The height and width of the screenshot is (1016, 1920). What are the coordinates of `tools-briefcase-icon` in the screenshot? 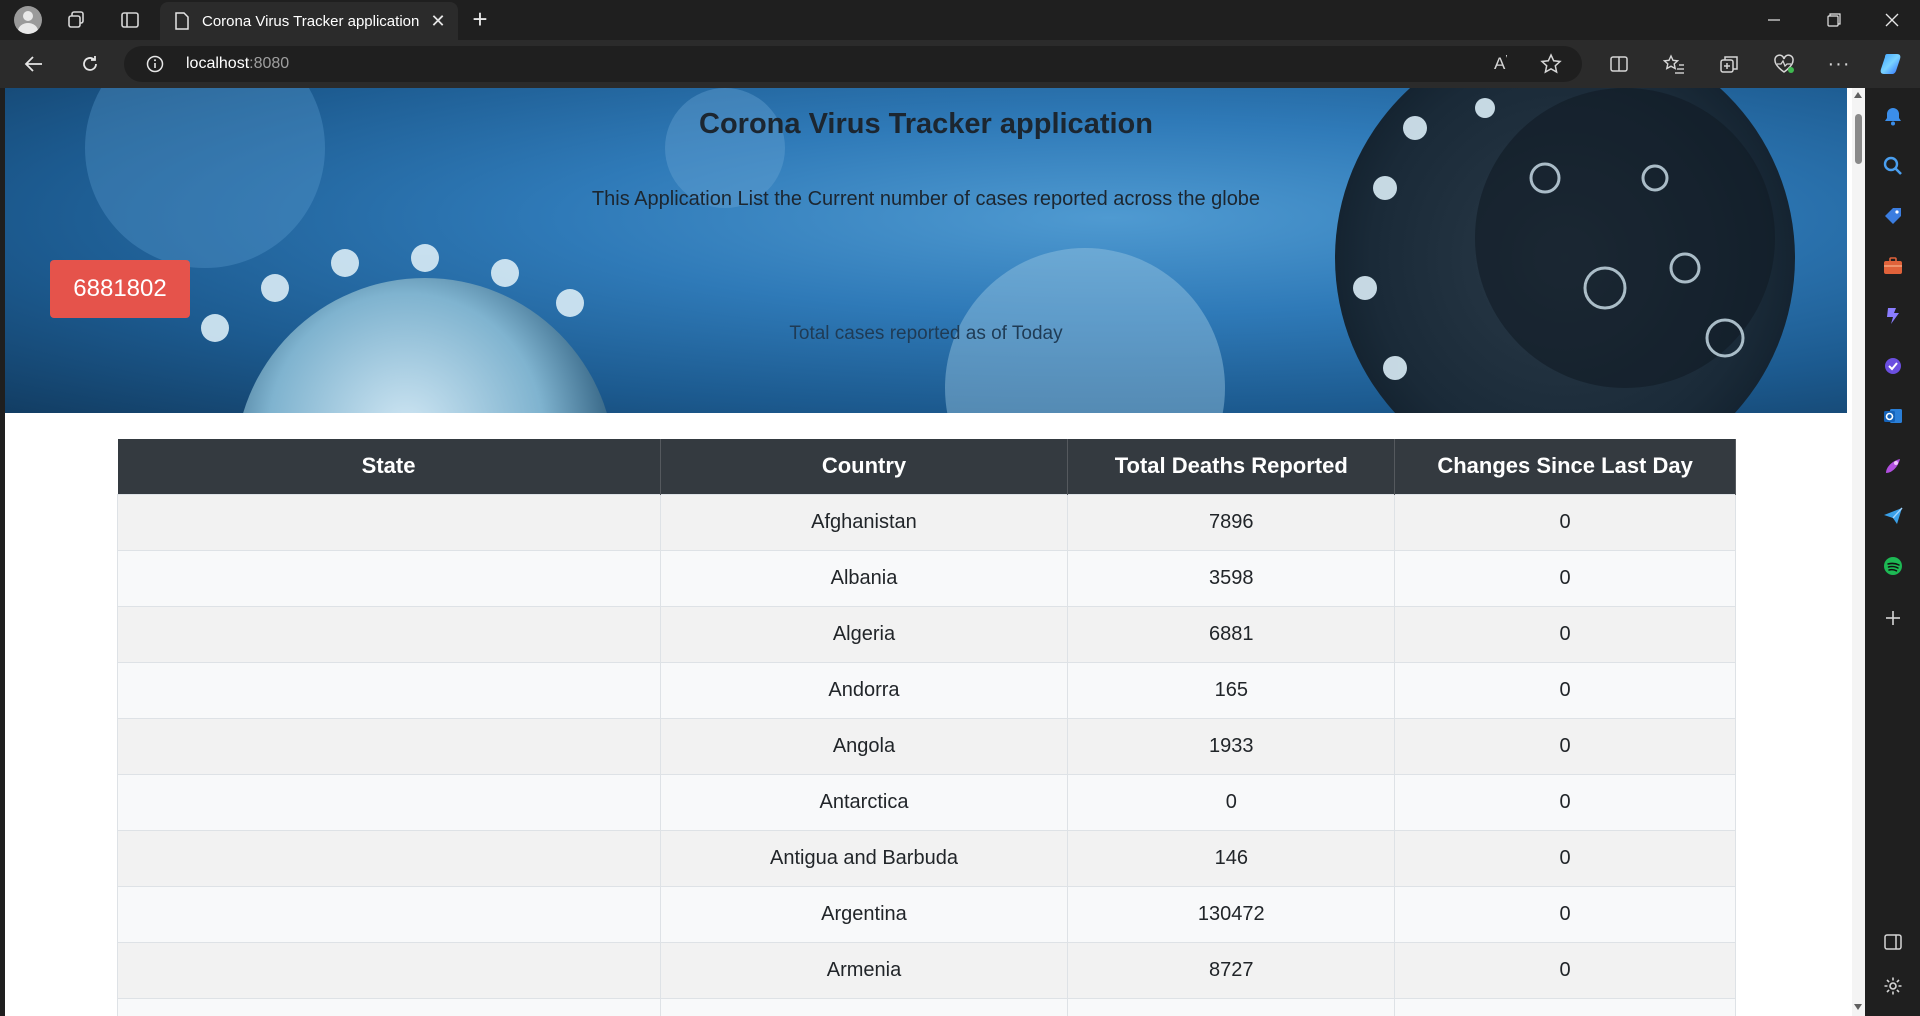 It's located at (1893, 266).